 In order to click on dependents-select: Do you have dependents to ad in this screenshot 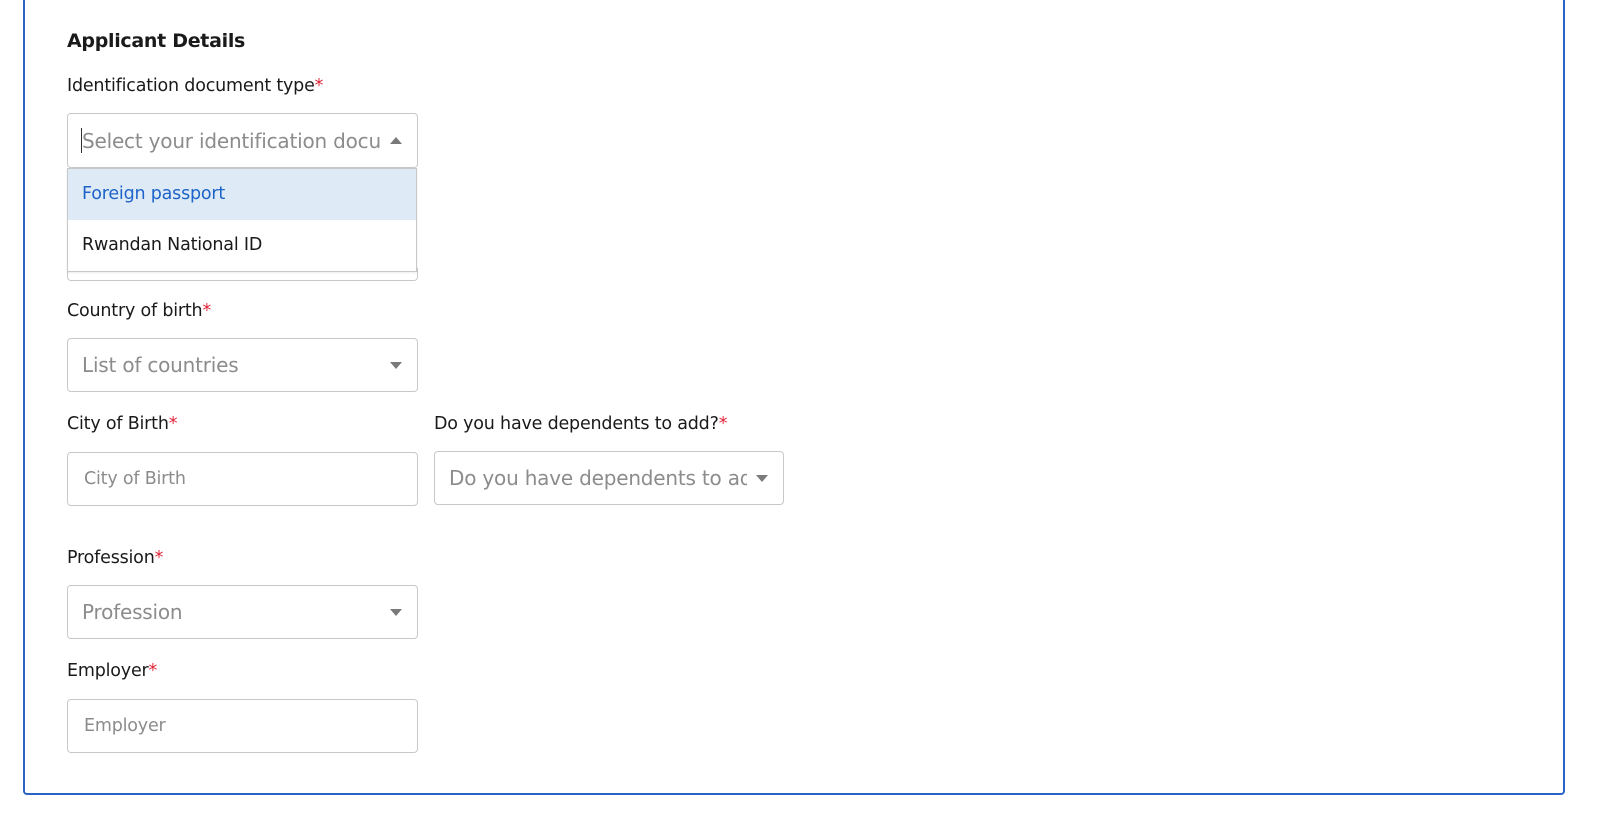, I will do `click(609, 478)`.